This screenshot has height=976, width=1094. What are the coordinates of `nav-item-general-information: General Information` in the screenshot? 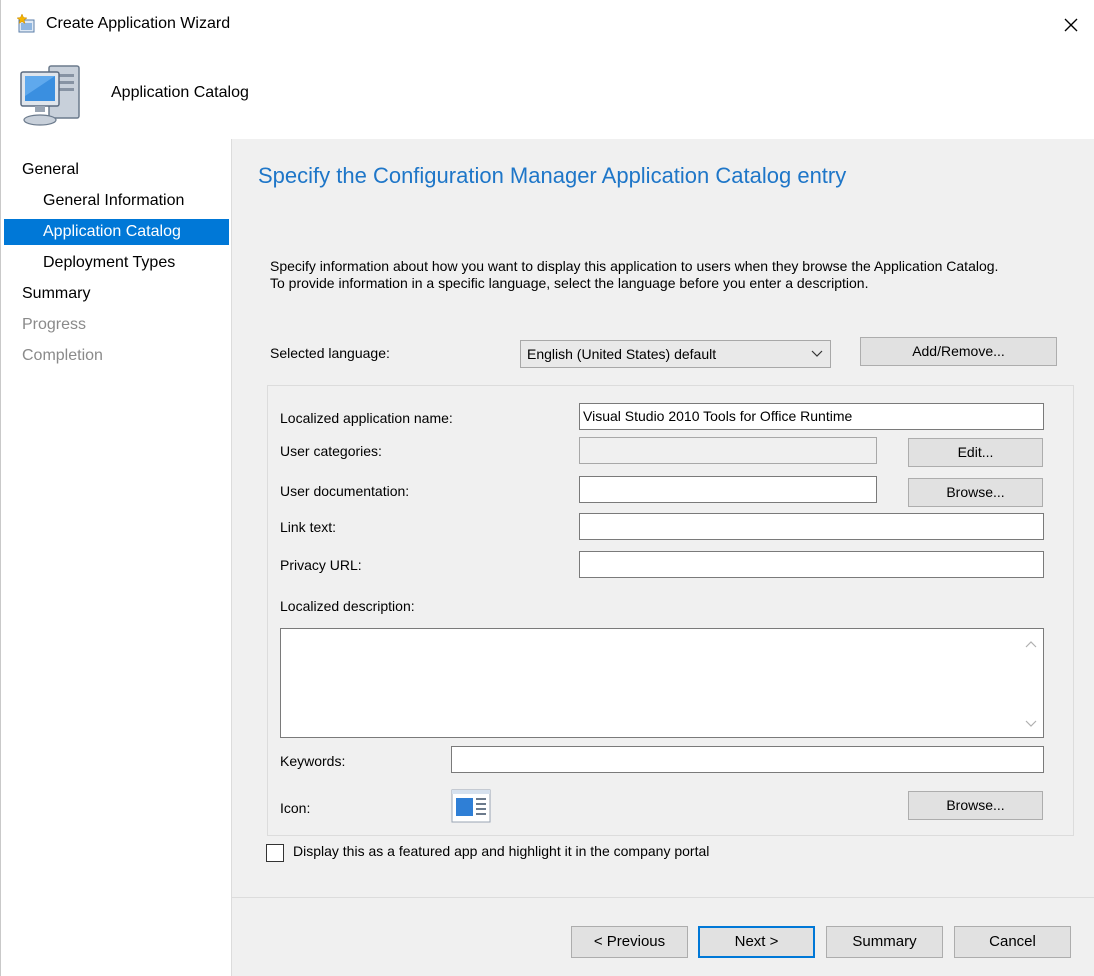 It's located at (114, 200).